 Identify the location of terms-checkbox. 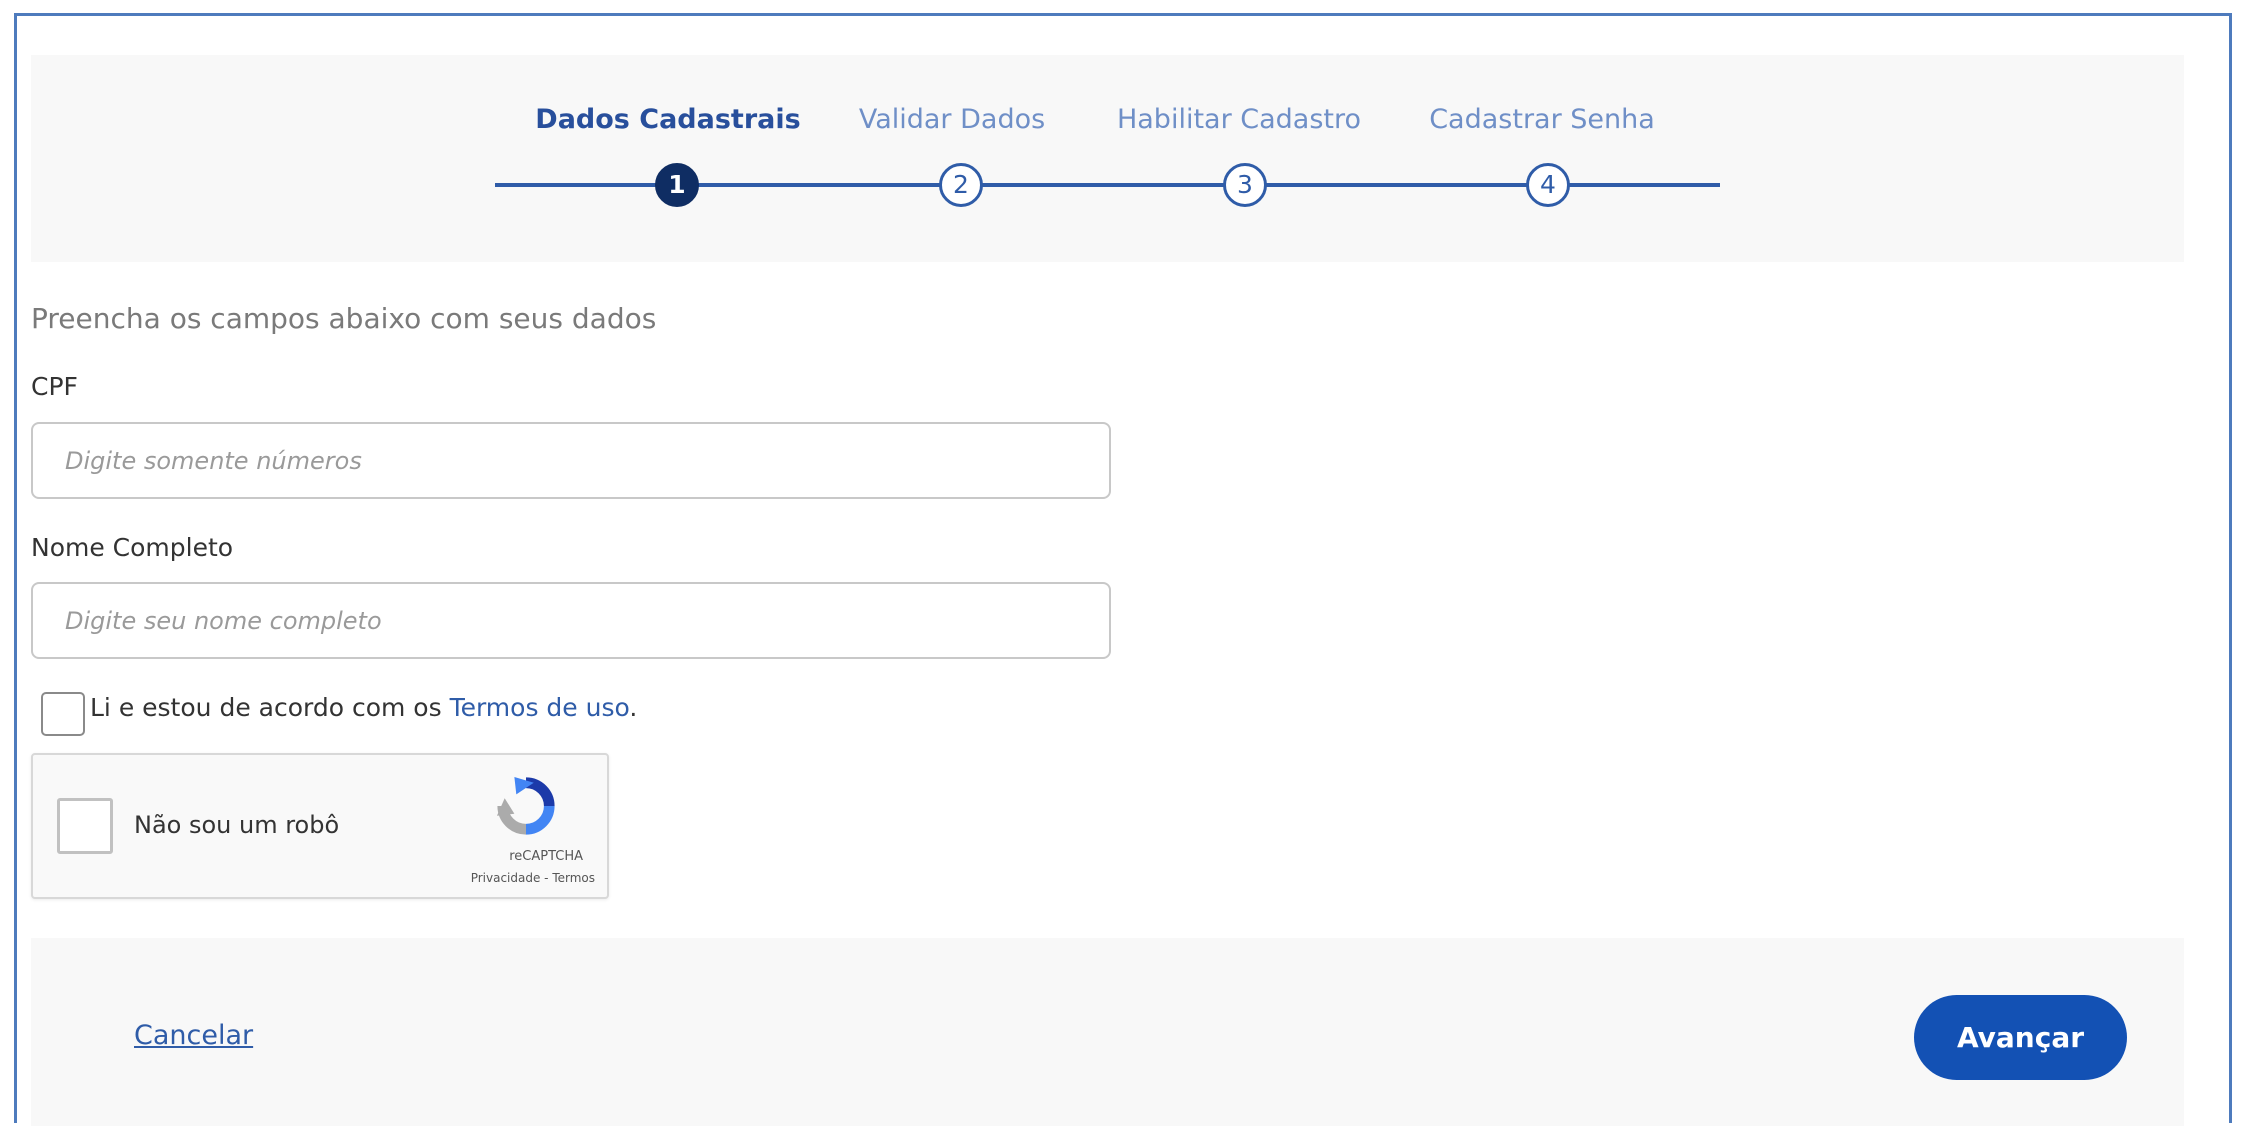
(63, 714).